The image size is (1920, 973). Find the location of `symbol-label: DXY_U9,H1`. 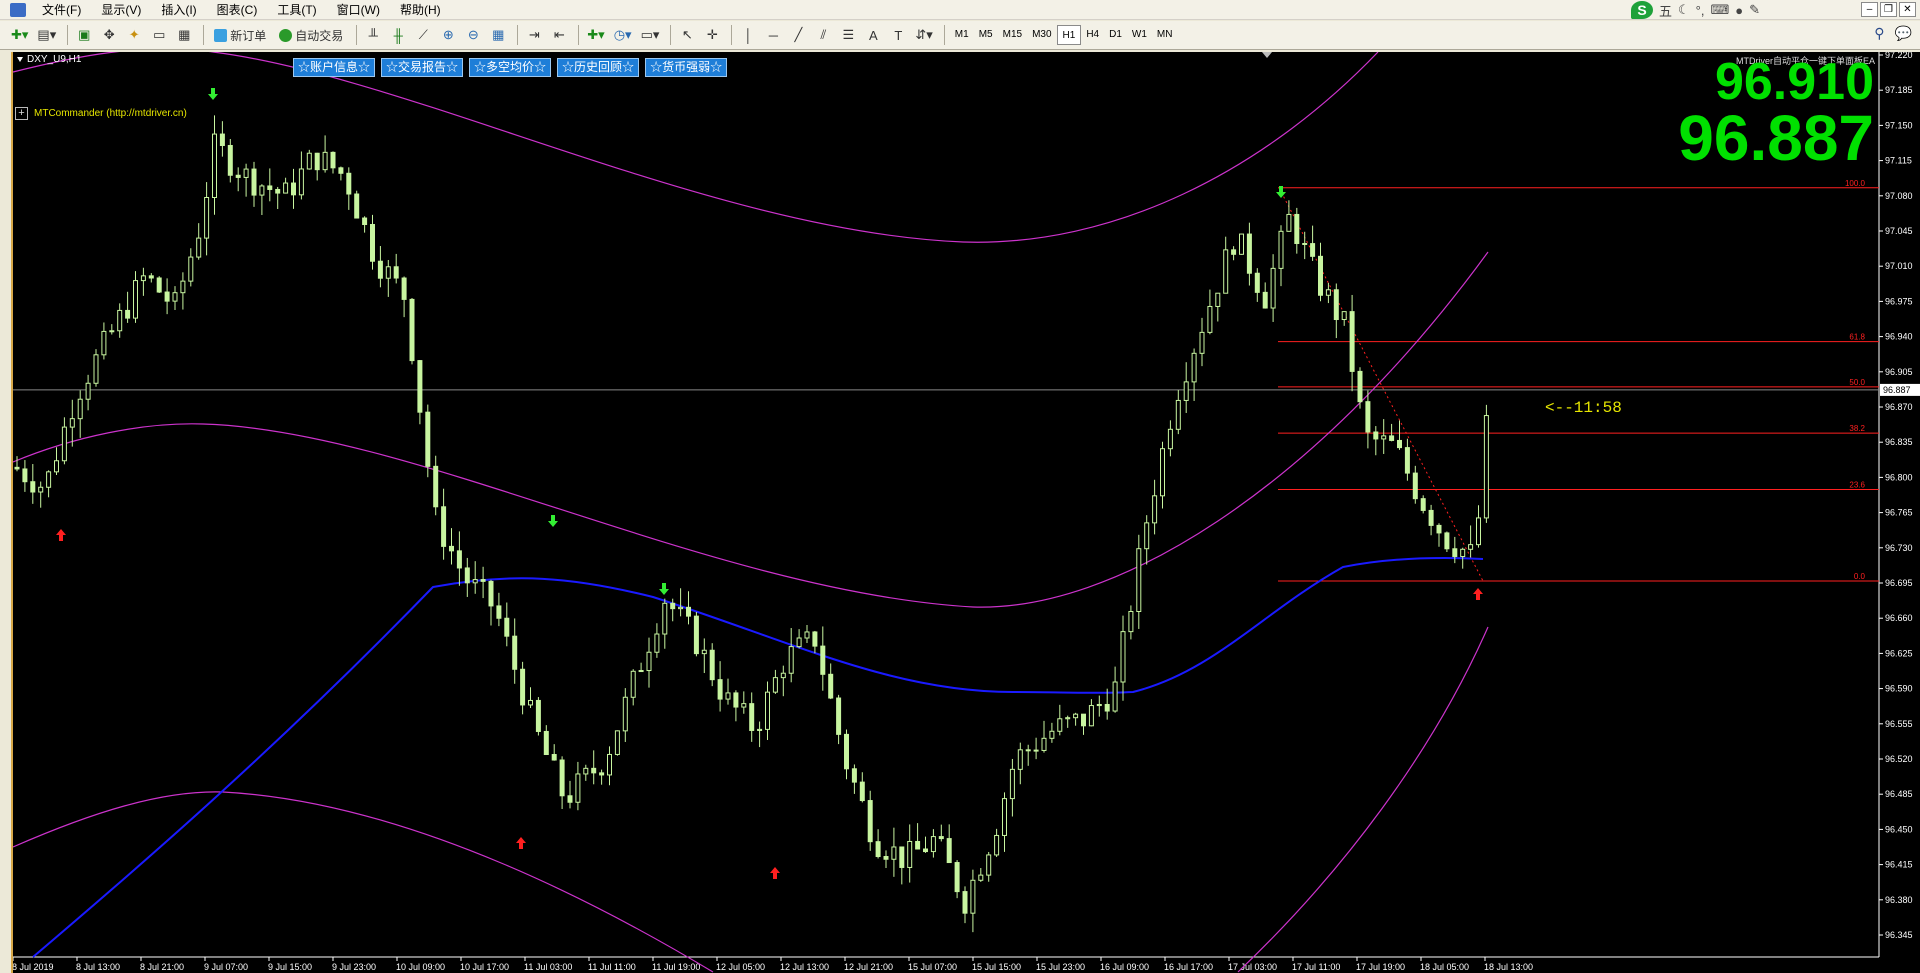

symbol-label: DXY_U9,H1 is located at coordinates (54, 59).